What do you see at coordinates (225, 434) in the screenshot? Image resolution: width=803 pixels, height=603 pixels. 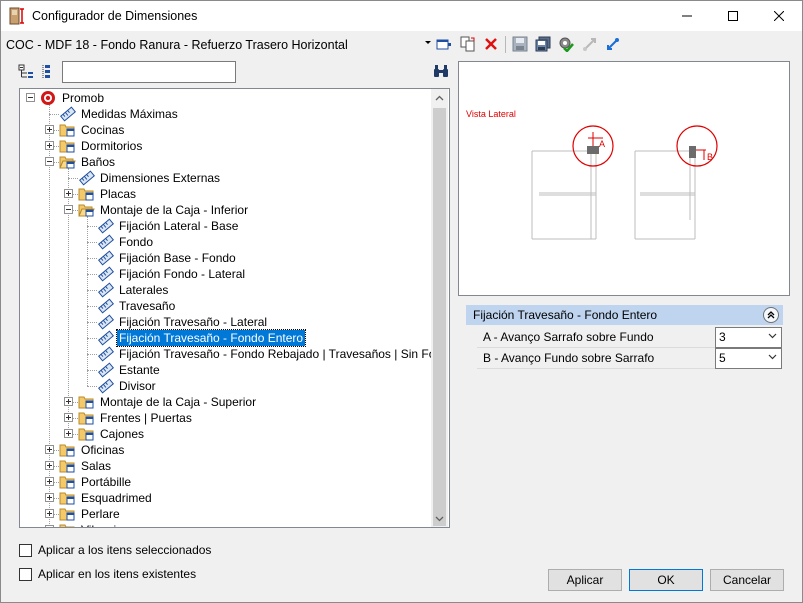 I see `tree-item: Cajones` at bounding box center [225, 434].